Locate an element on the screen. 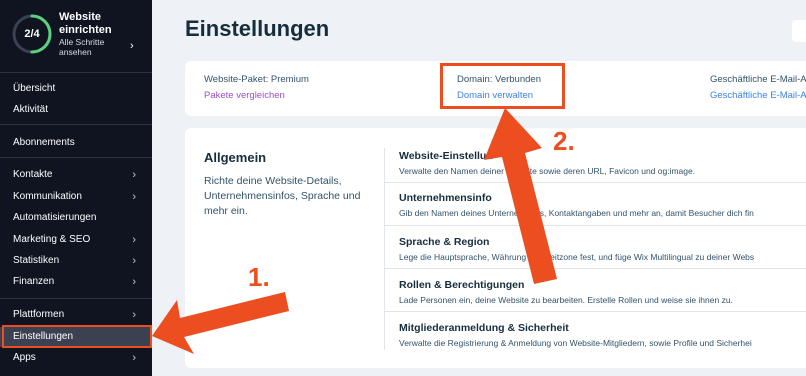 The width and height of the screenshot is (806, 376). sidebar-item-label: Kontakte is located at coordinates (33, 174).